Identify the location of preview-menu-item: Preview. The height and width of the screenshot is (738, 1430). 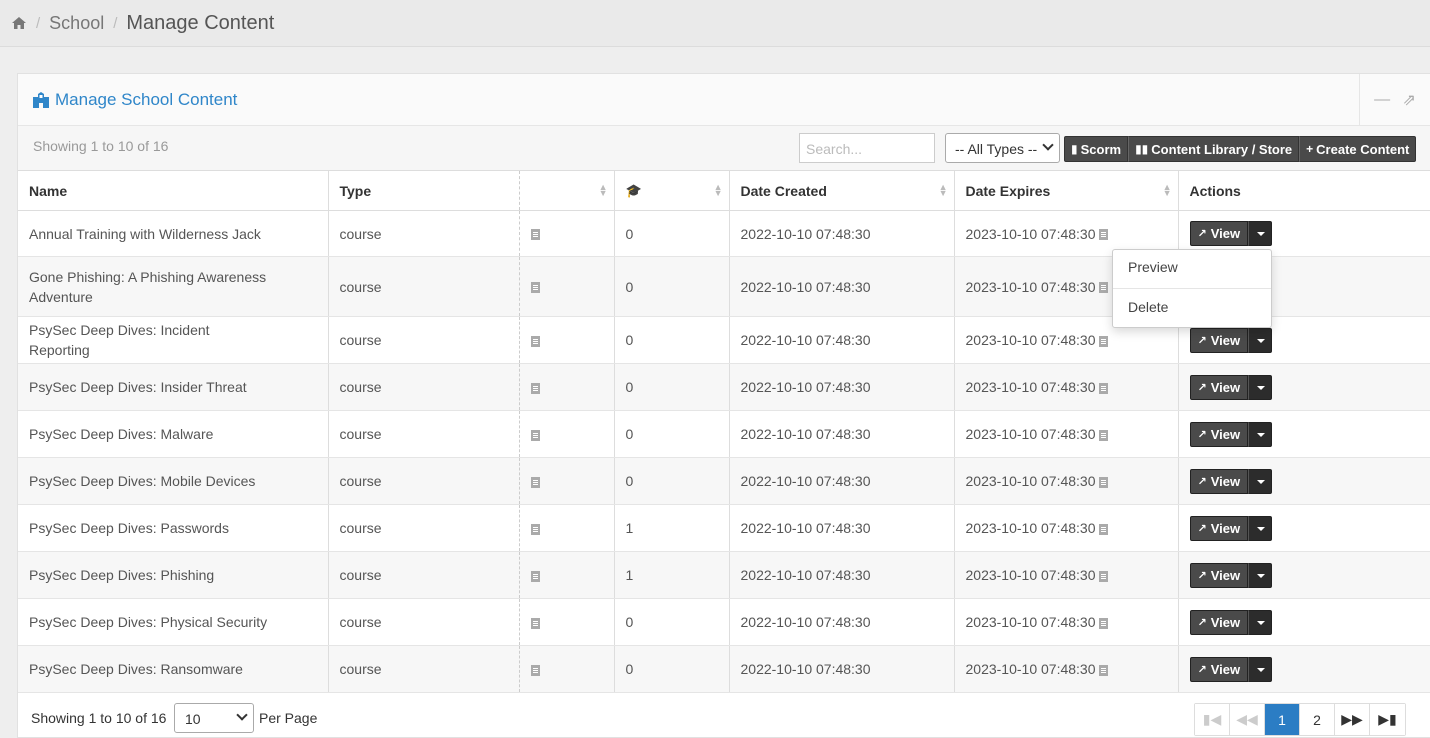
(1192, 269).